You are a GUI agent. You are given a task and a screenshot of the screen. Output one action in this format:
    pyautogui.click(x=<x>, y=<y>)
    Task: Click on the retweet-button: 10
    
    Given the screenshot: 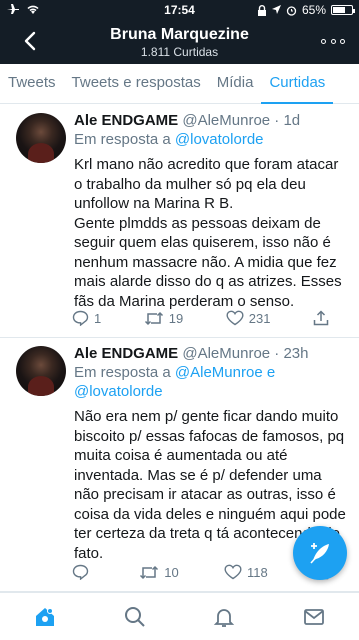 What is the action you would take?
    pyautogui.click(x=159, y=572)
    